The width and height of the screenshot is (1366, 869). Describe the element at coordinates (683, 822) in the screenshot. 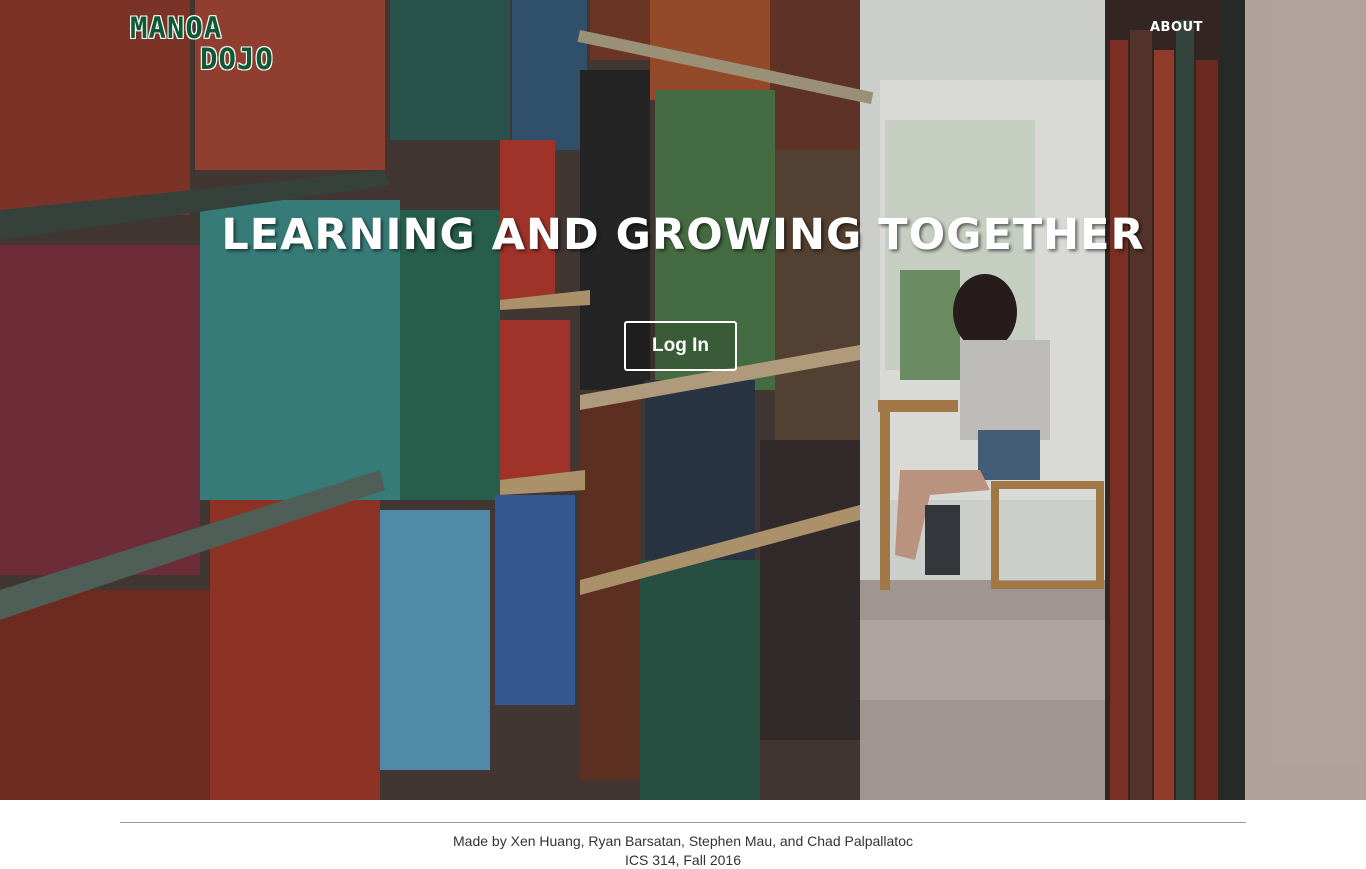

I see `footer-divider` at that location.